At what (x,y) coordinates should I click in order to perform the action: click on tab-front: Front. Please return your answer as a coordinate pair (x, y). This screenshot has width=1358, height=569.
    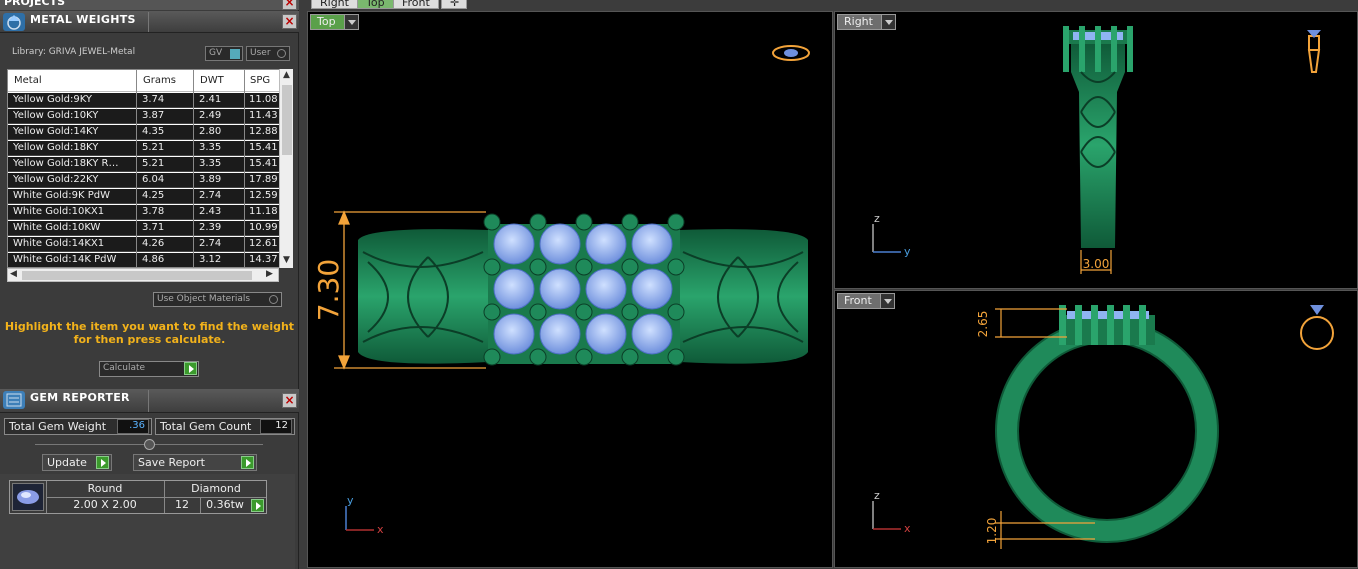
    Looking at the image, I should click on (416, 4).